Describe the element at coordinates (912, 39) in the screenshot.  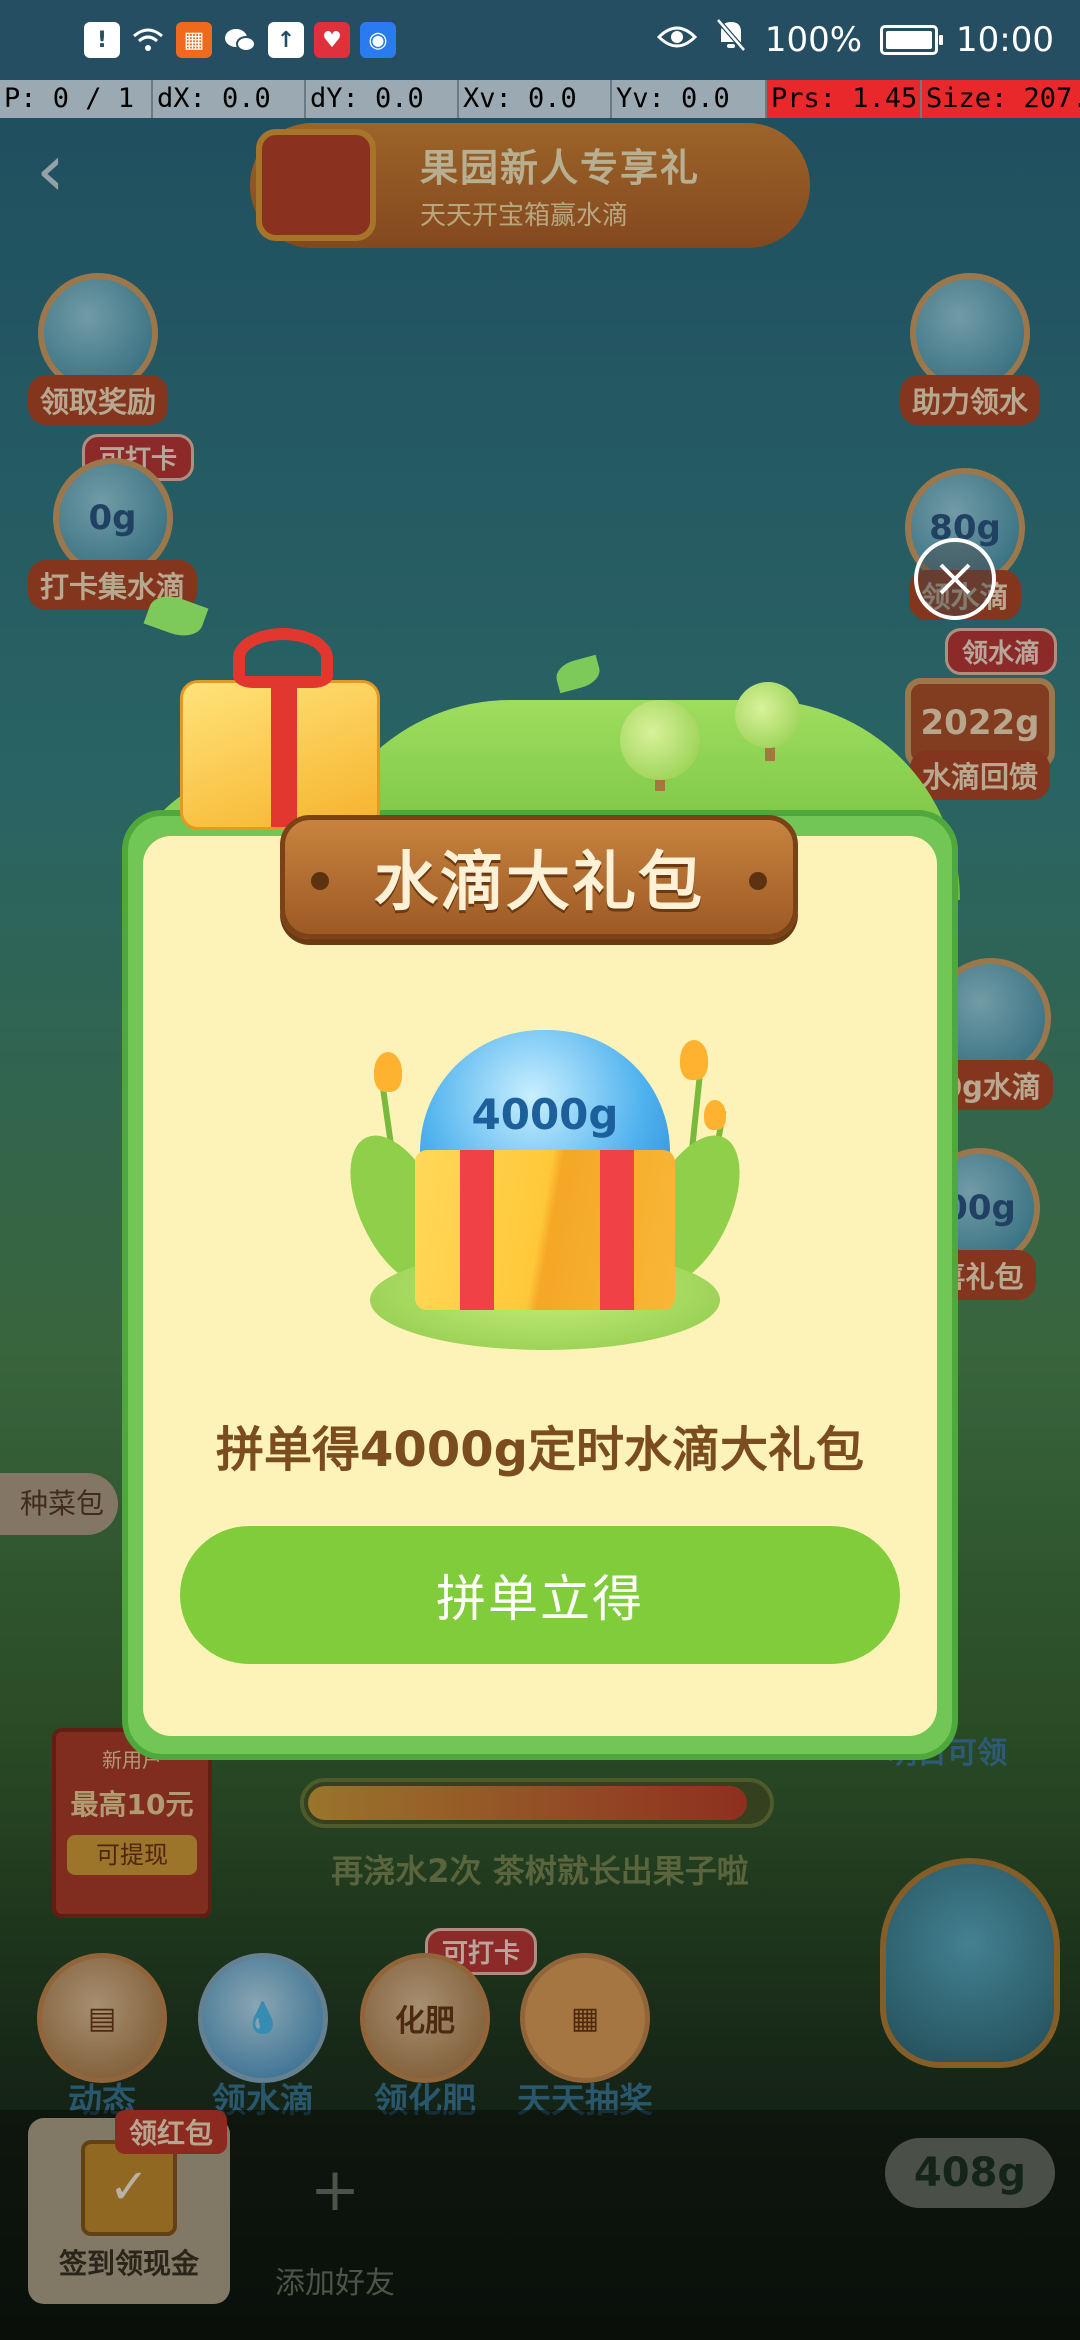
I see `battery-icon` at that location.